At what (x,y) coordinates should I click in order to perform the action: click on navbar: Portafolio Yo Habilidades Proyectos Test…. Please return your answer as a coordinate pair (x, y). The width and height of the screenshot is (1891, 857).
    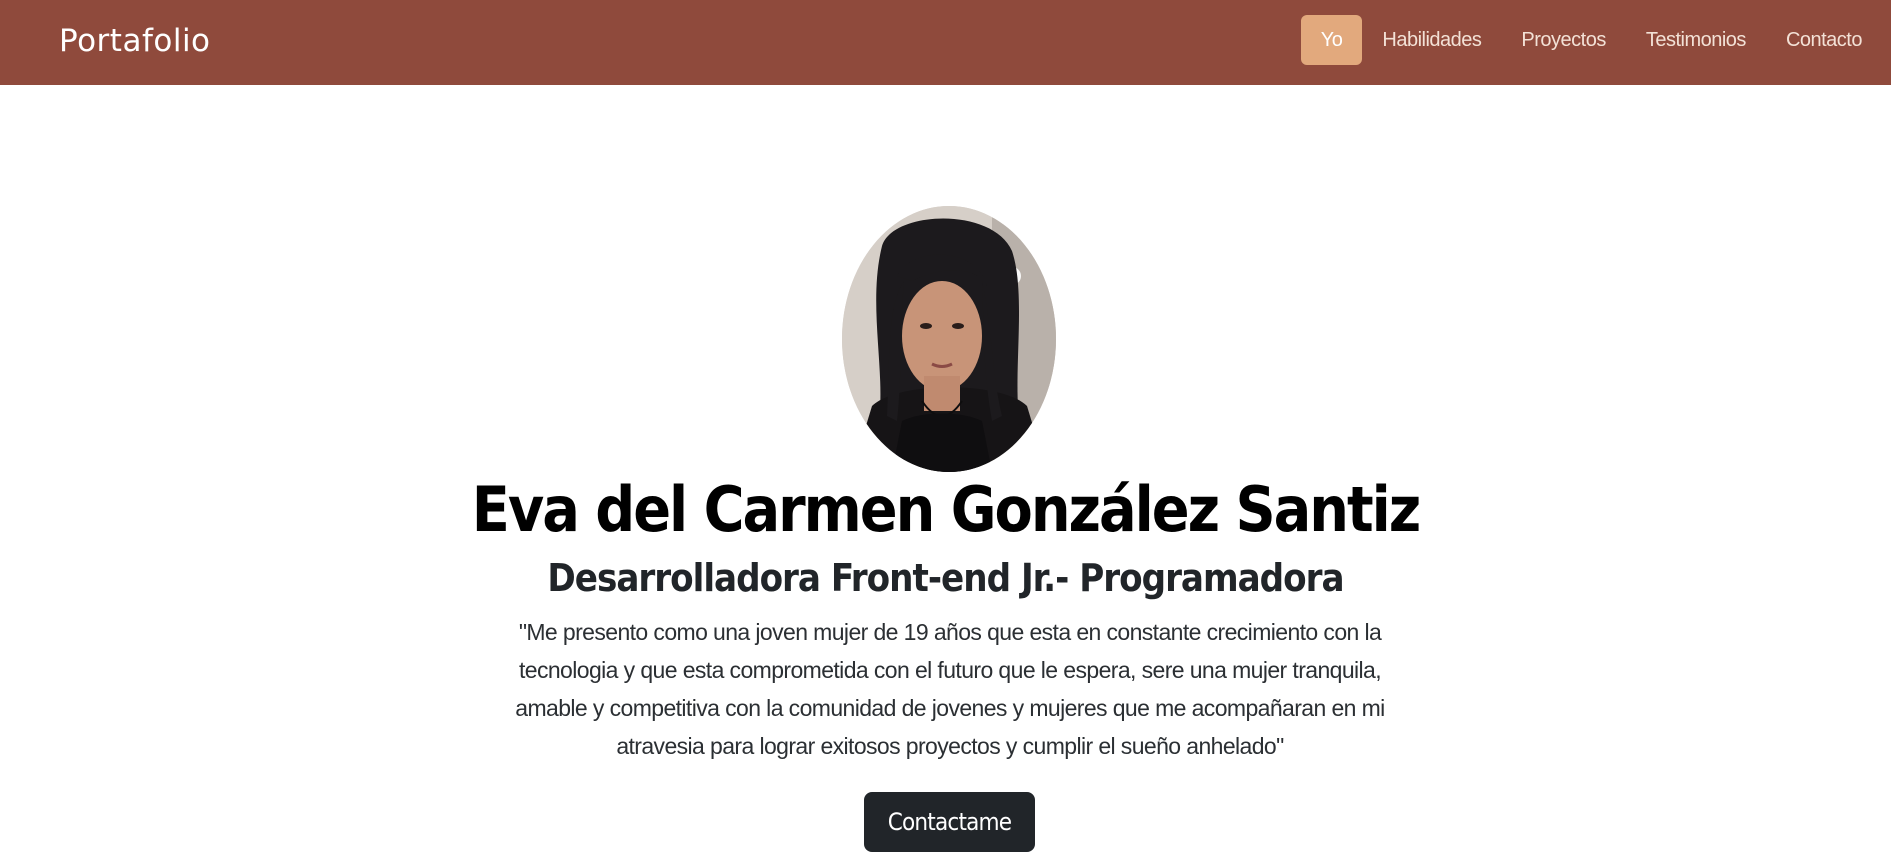
    Looking at the image, I should click on (945, 42).